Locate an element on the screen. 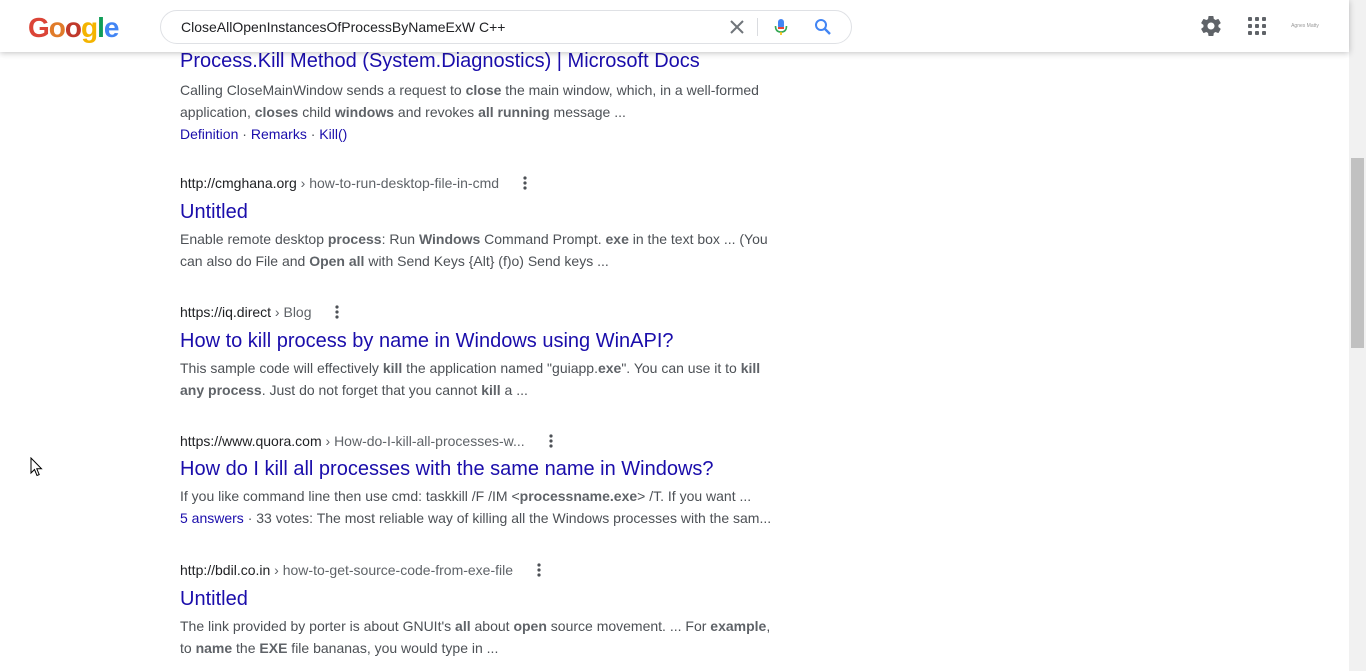 The width and height of the screenshot is (1366, 671). search-icon is located at coordinates (823, 27).